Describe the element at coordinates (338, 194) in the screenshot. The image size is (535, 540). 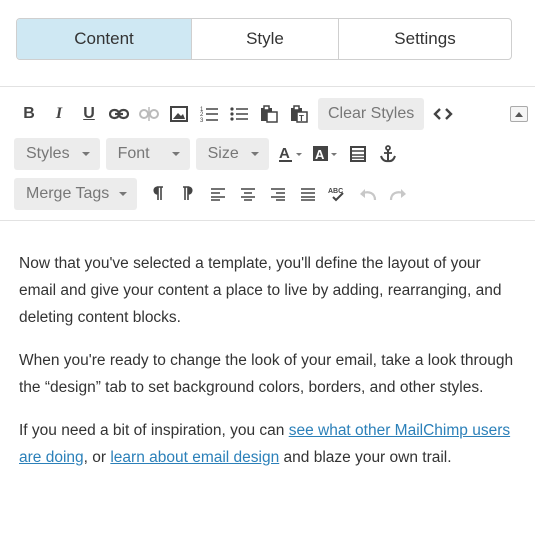
I see `spellcheck-icon: ABC` at that location.